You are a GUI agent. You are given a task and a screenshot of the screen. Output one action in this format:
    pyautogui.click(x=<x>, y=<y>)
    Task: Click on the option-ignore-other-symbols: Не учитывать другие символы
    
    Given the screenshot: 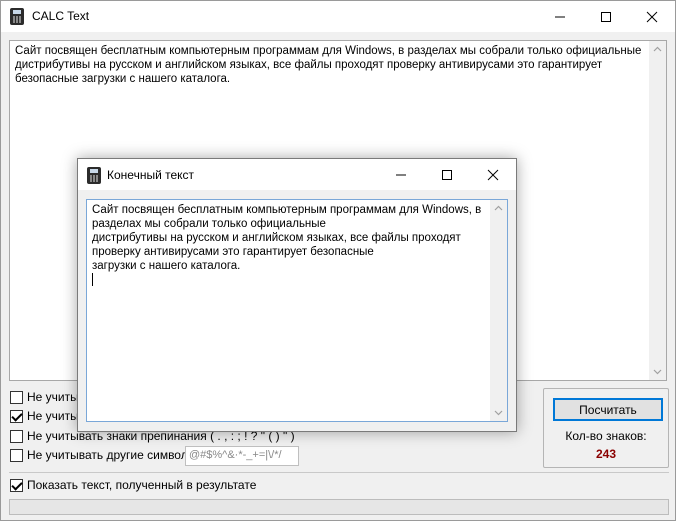 What is the action you would take?
    pyautogui.click(x=103, y=455)
    